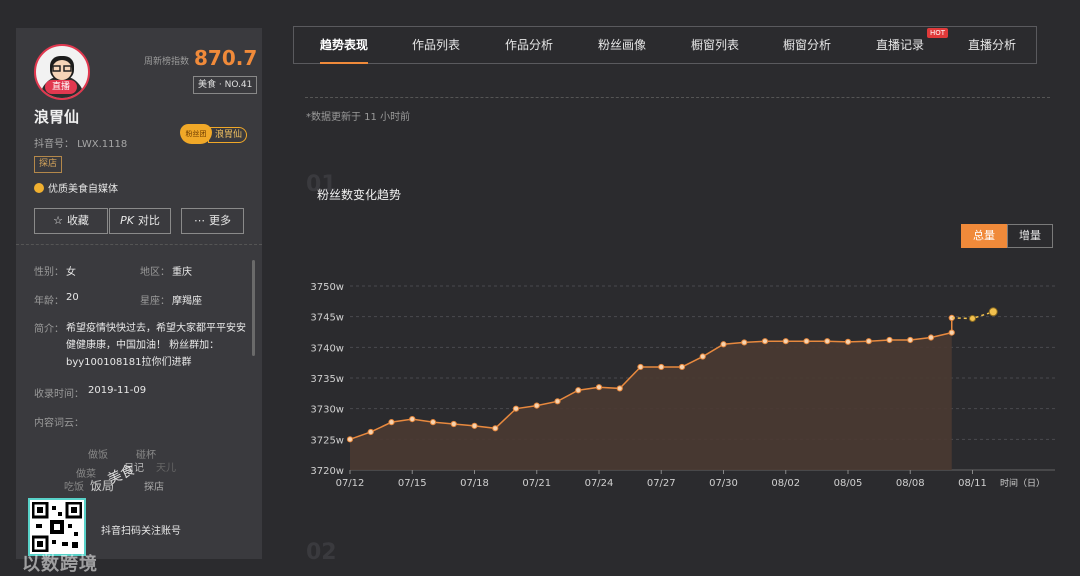 This screenshot has height=576, width=1080. I want to click on update-note: *数据更新于 11 小时前, so click(358, 117).